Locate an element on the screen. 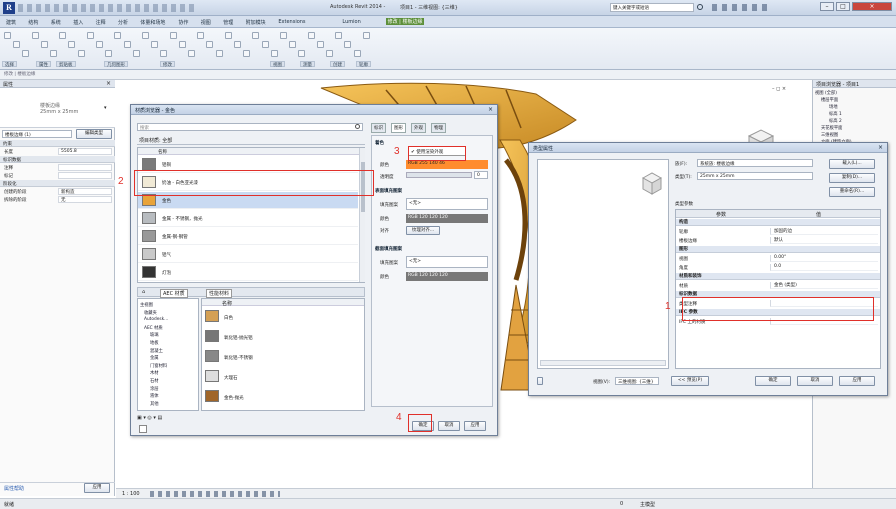  ribbon-tab: 管理 is located at coordinates (228, 22).